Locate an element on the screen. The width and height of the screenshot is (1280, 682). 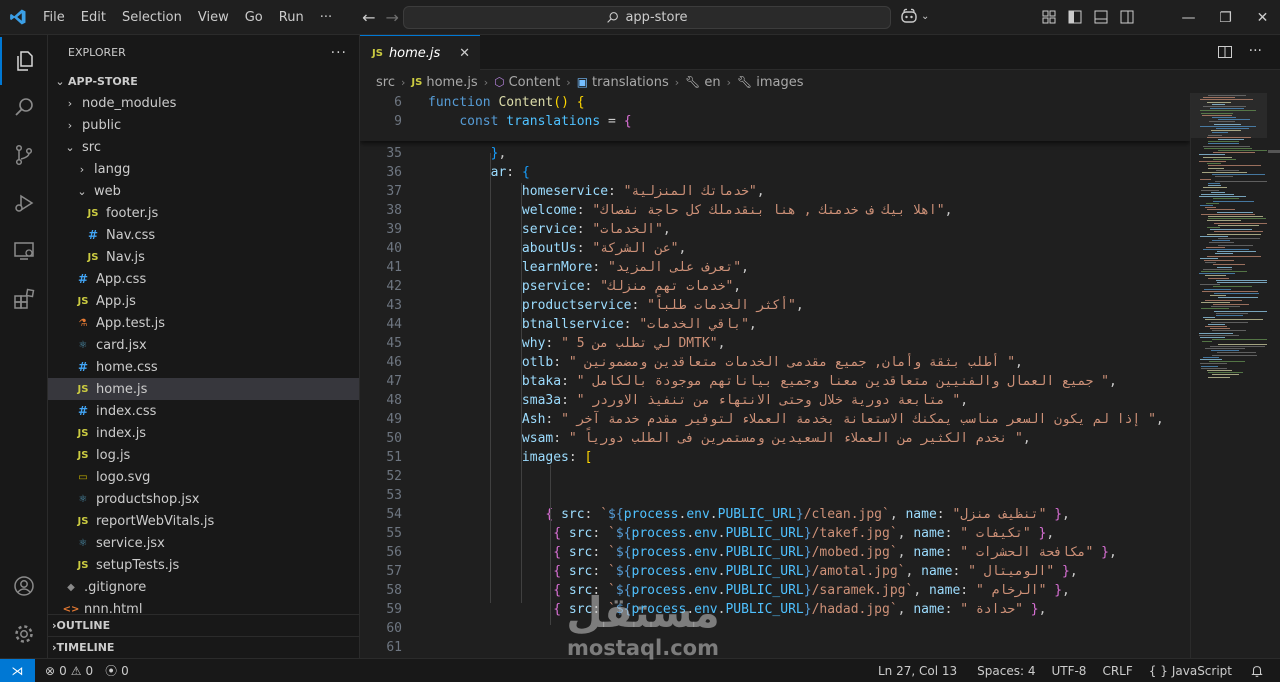
code-line: 45 why: " 5 لي تطلب من DMTK", is located at coordinates (775, 343).